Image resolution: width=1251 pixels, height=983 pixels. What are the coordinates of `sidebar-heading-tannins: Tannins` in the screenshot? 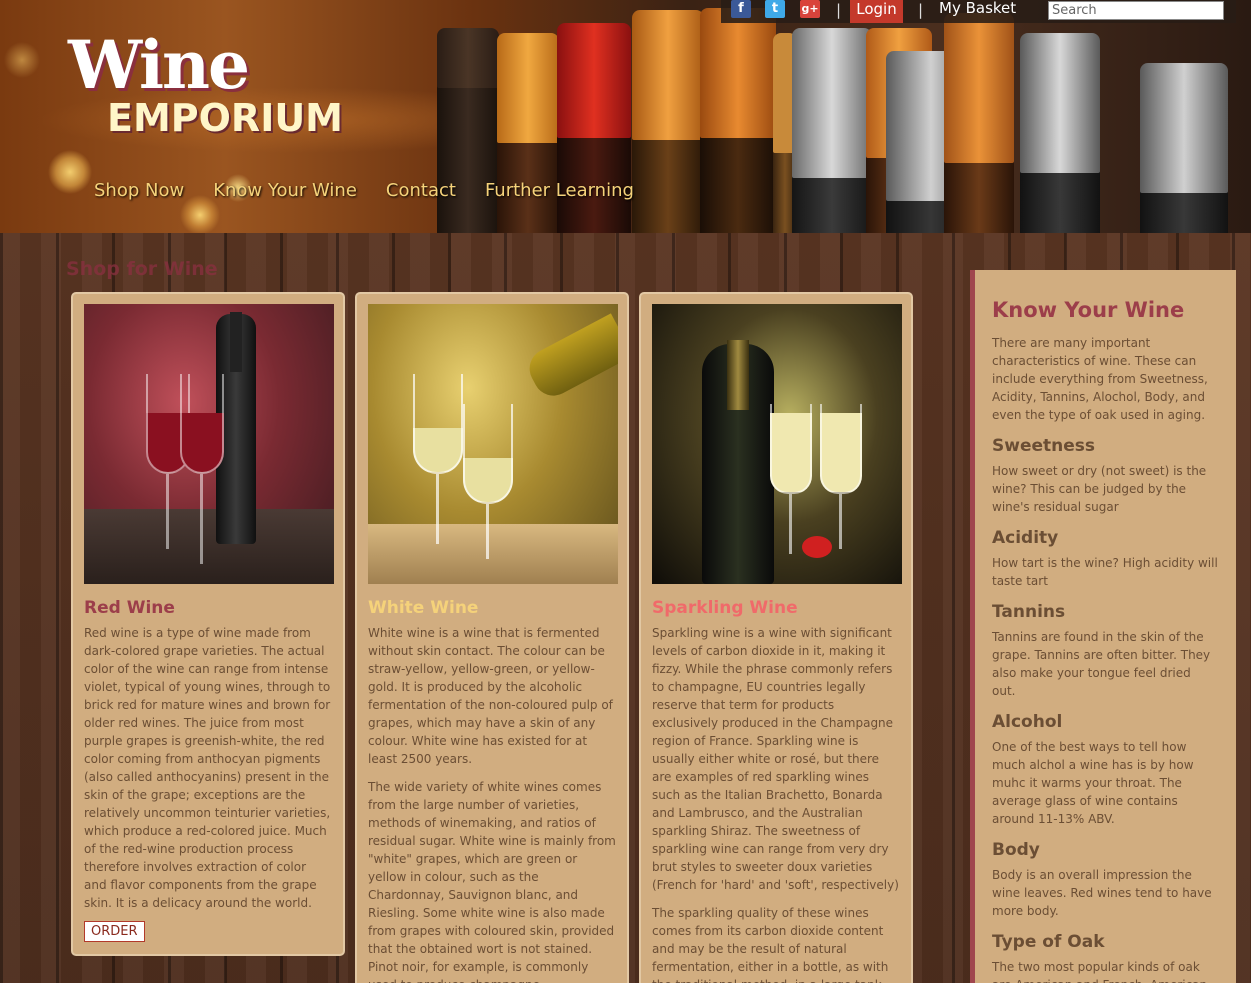 It's located at (1029, 612).